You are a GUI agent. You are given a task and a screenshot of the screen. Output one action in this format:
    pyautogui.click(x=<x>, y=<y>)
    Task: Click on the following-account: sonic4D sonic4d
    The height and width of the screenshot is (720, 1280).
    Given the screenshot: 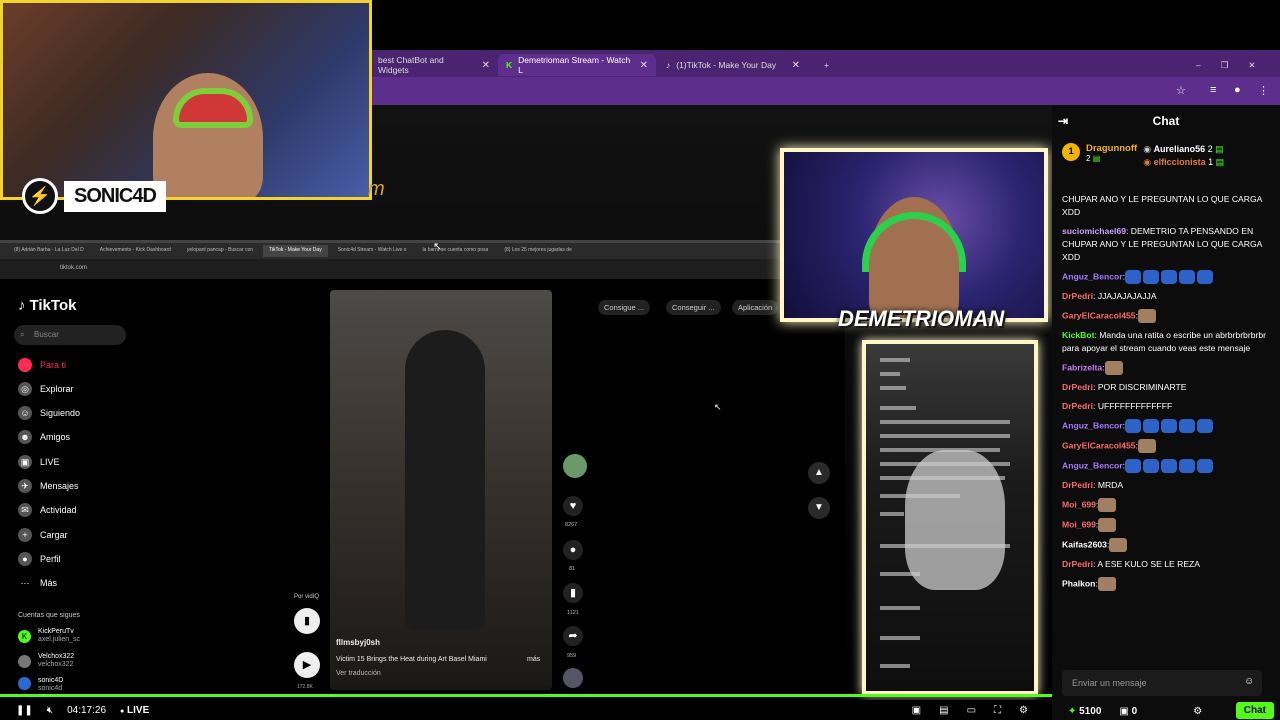 What is the action you would take?
    pyautogui.click(x=40, y=685)
    